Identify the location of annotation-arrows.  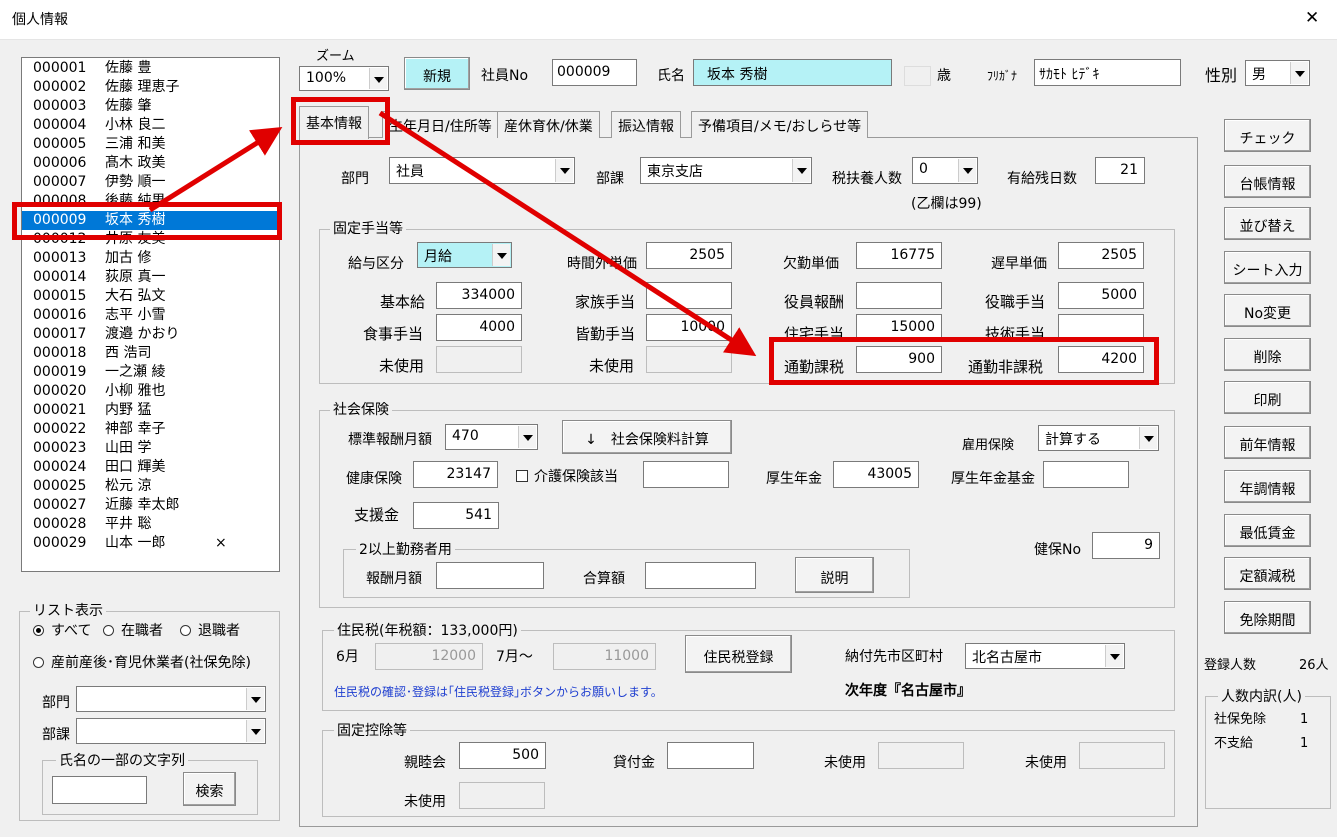
(452, 233).